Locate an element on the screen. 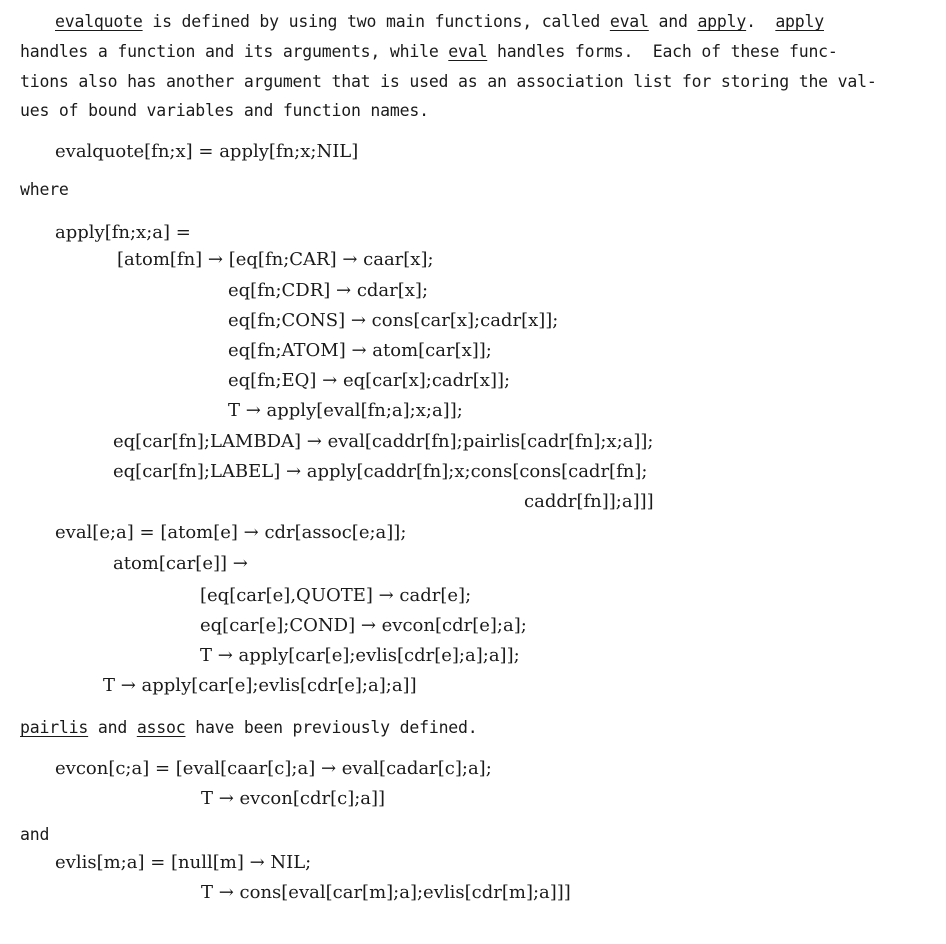 This screenshot has width=946, height=944. text-run: have been previously defined. is located at coordinates (331, 727).